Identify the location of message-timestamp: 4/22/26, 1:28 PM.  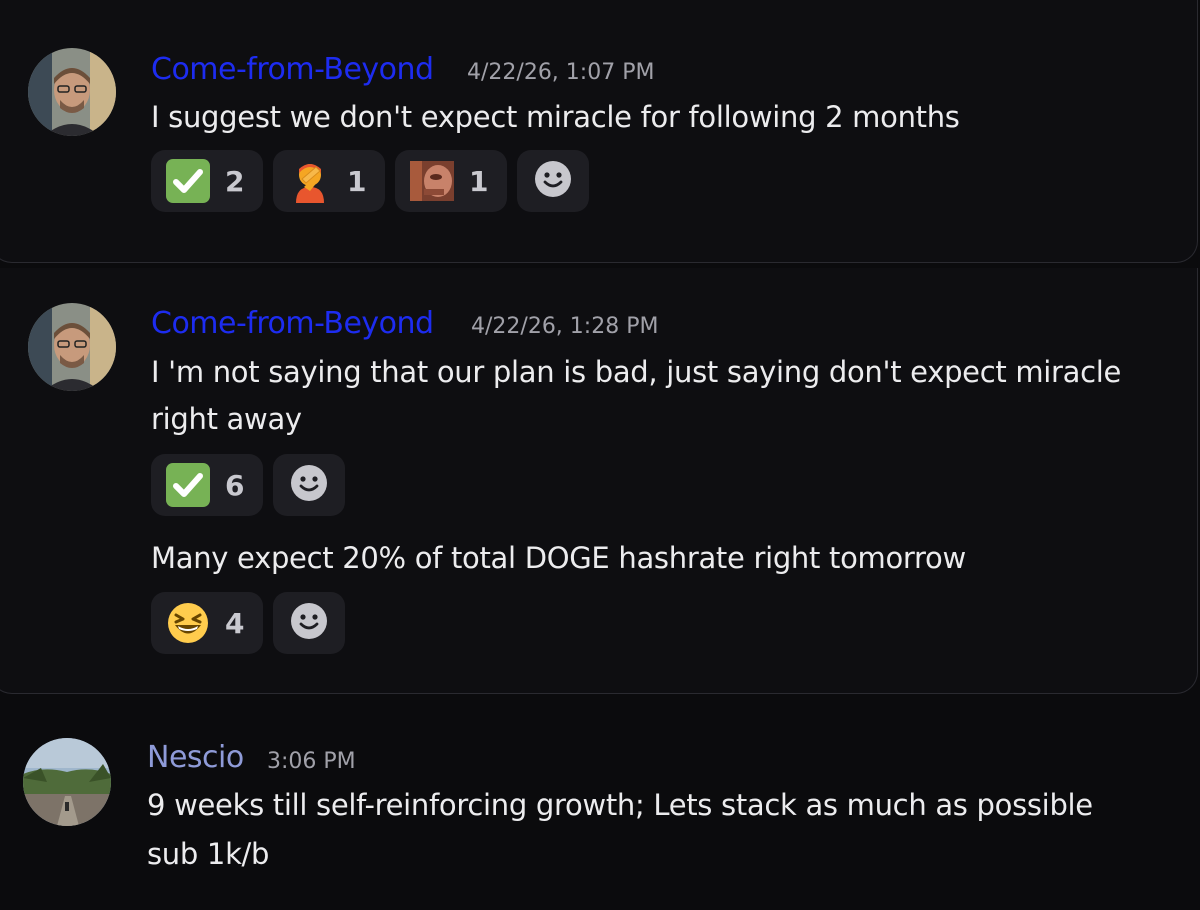
(565, 326).